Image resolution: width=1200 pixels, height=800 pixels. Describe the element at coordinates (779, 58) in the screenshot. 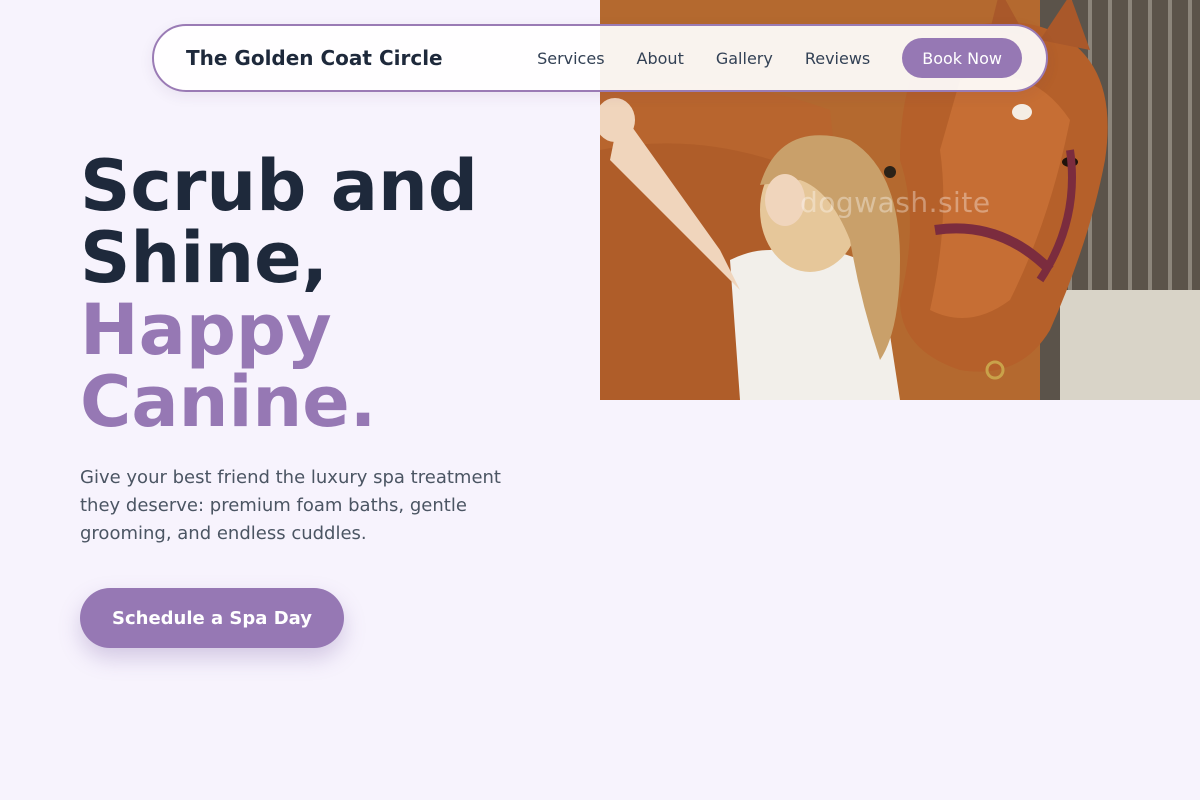

I see `nav-links: Services About Gallery Reviews Book Now` at that location.